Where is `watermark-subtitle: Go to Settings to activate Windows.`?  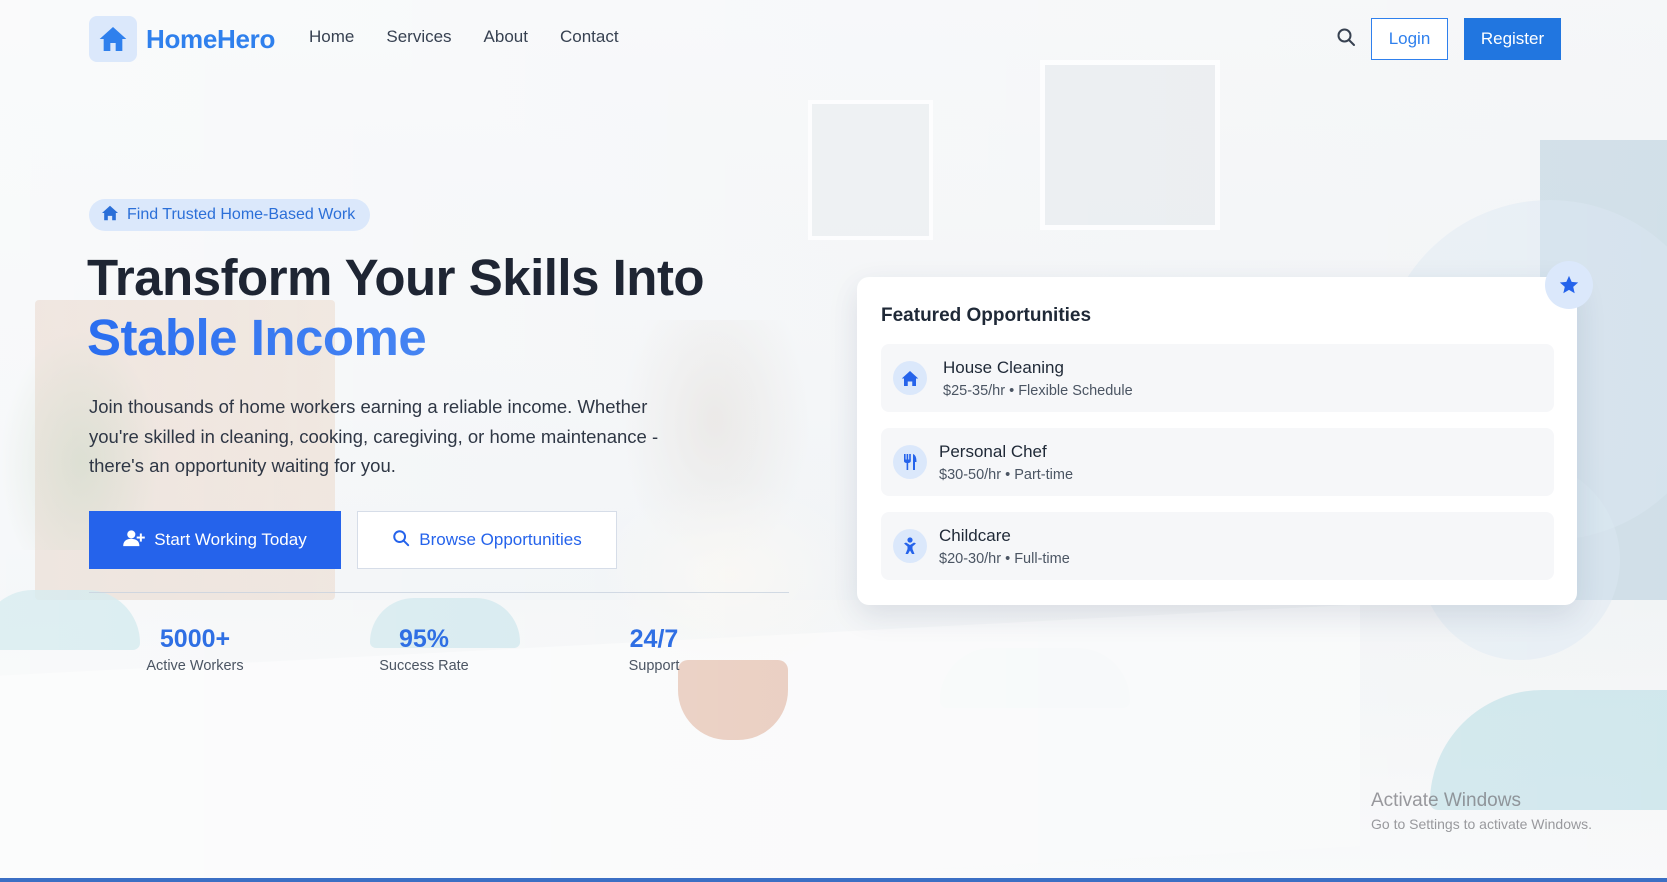
watermark-subtitle: Go to Settings to activate Windows. is located at coordinates (1481, 824).